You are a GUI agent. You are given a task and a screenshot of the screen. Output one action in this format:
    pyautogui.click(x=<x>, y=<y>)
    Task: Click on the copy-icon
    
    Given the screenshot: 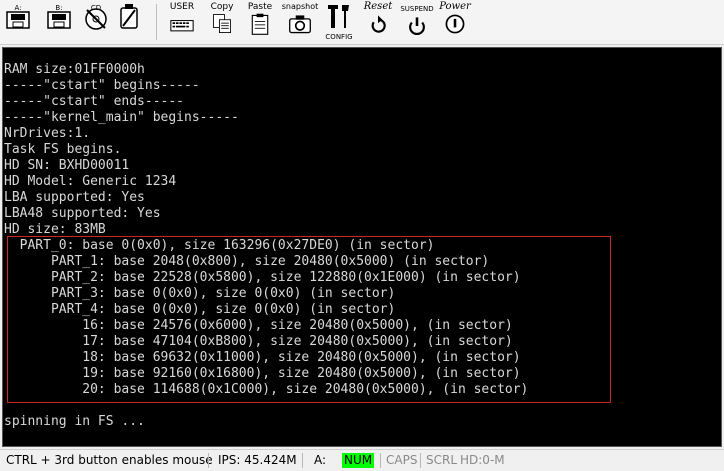 What is the action you would take?
    pyautogui.click(x=222, y=23)
    